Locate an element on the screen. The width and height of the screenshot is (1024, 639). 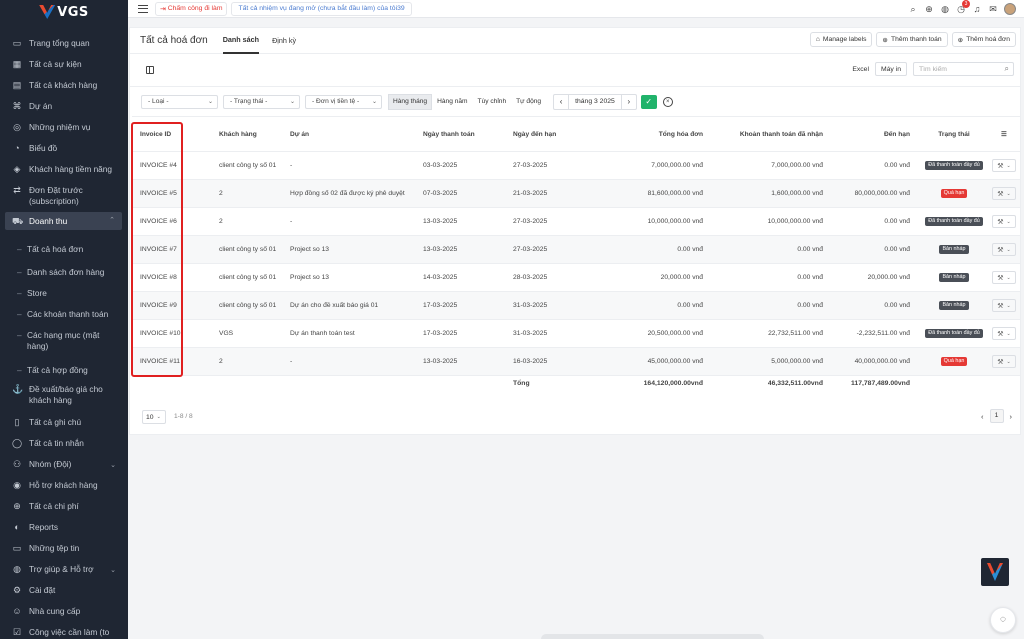
col-total: Tổng hóa đơn is located at coordinates (648, 134).